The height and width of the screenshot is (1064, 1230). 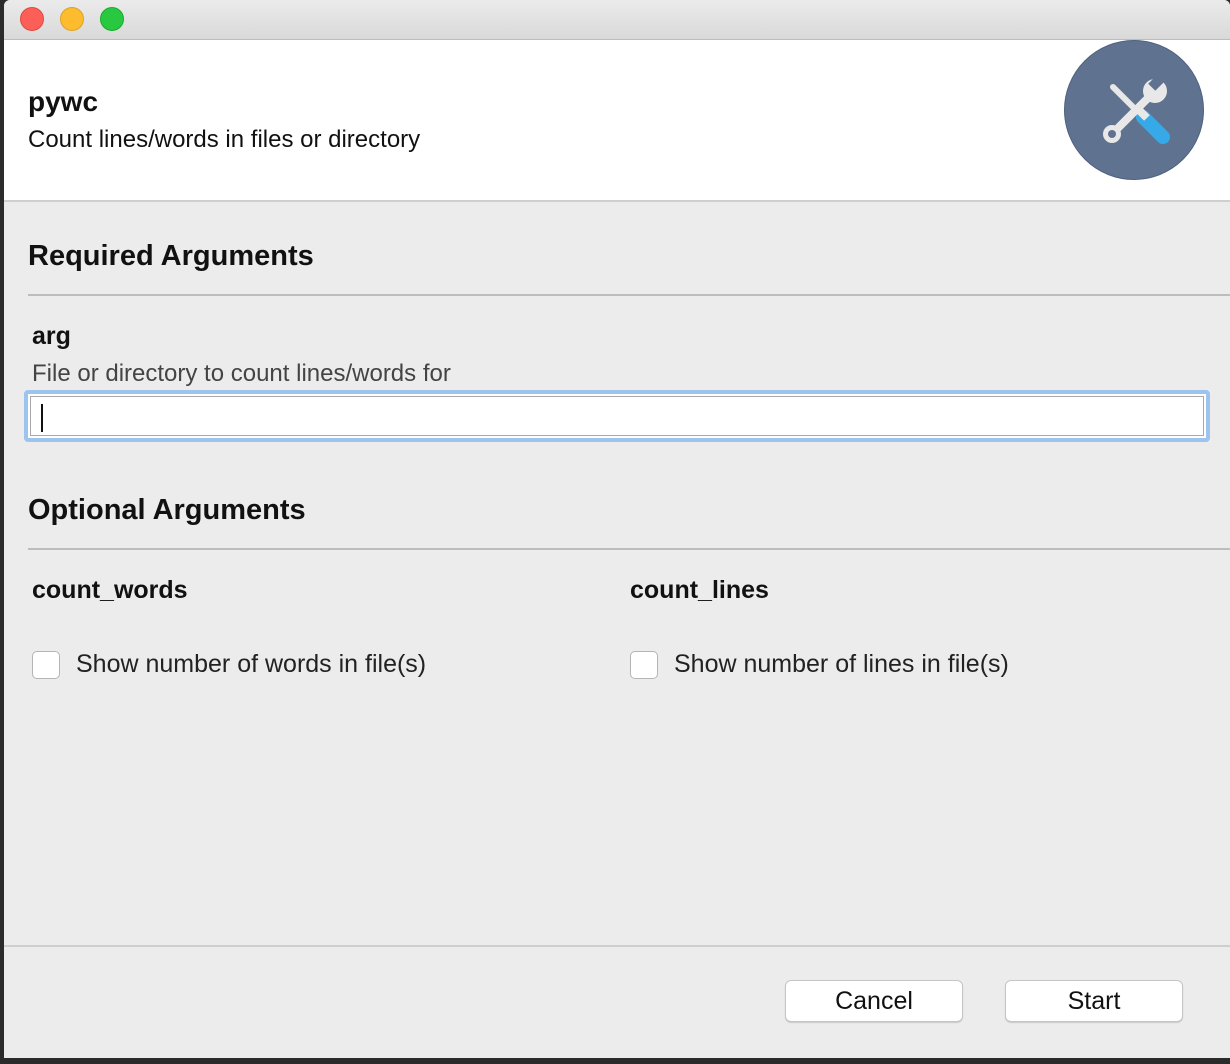 What do you see at coordinates (644, 664) in the screenshot?
I see `count-lines-checkbox` at bounding box center [644, 664].